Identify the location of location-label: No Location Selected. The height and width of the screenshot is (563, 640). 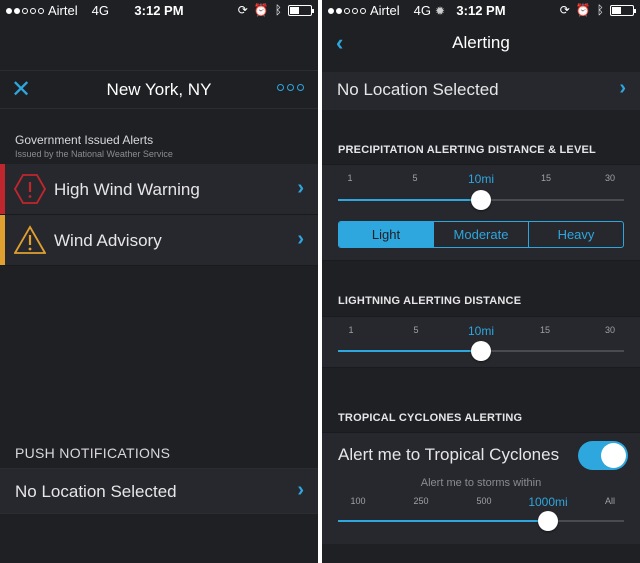
(418, 89).